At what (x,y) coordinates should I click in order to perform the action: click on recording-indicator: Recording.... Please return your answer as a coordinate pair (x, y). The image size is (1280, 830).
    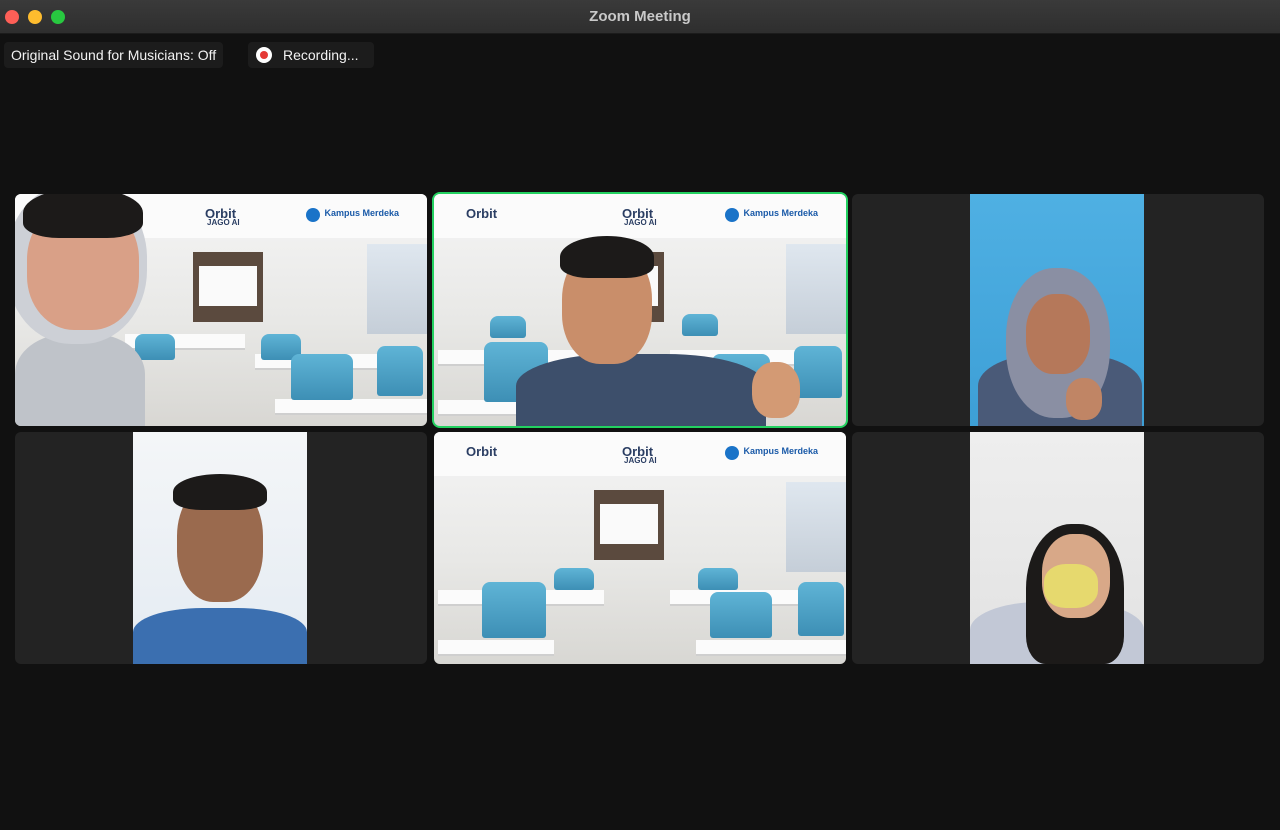
    Looking at the image, I should click on (311, 55).